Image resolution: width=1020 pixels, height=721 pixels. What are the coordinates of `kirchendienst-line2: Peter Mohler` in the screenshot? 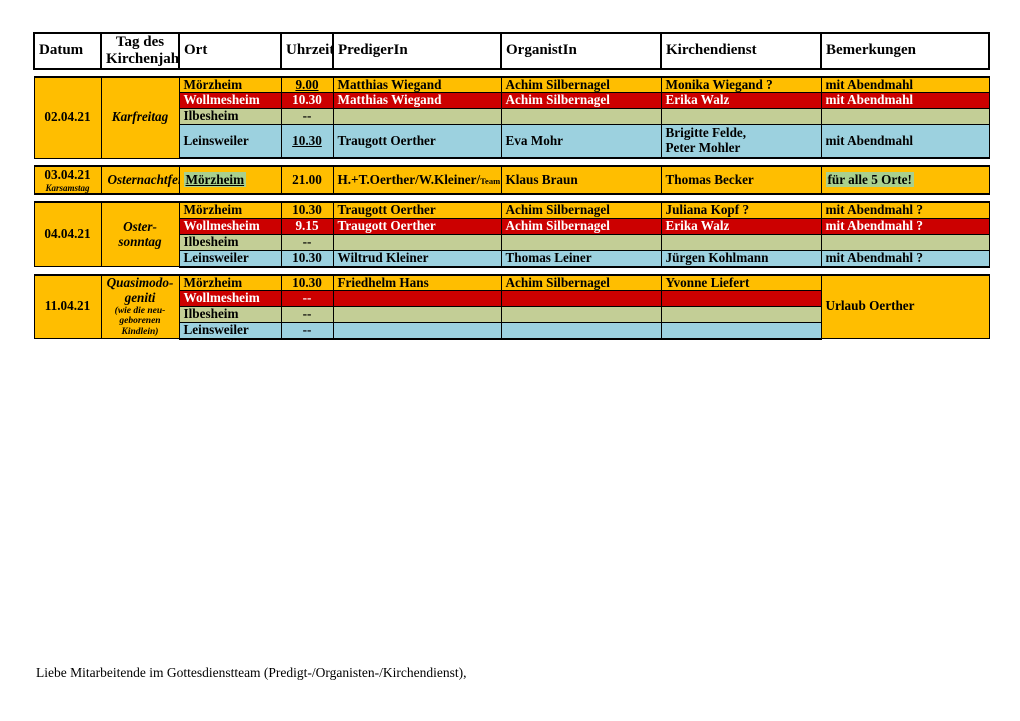 It's located at (703, 148).